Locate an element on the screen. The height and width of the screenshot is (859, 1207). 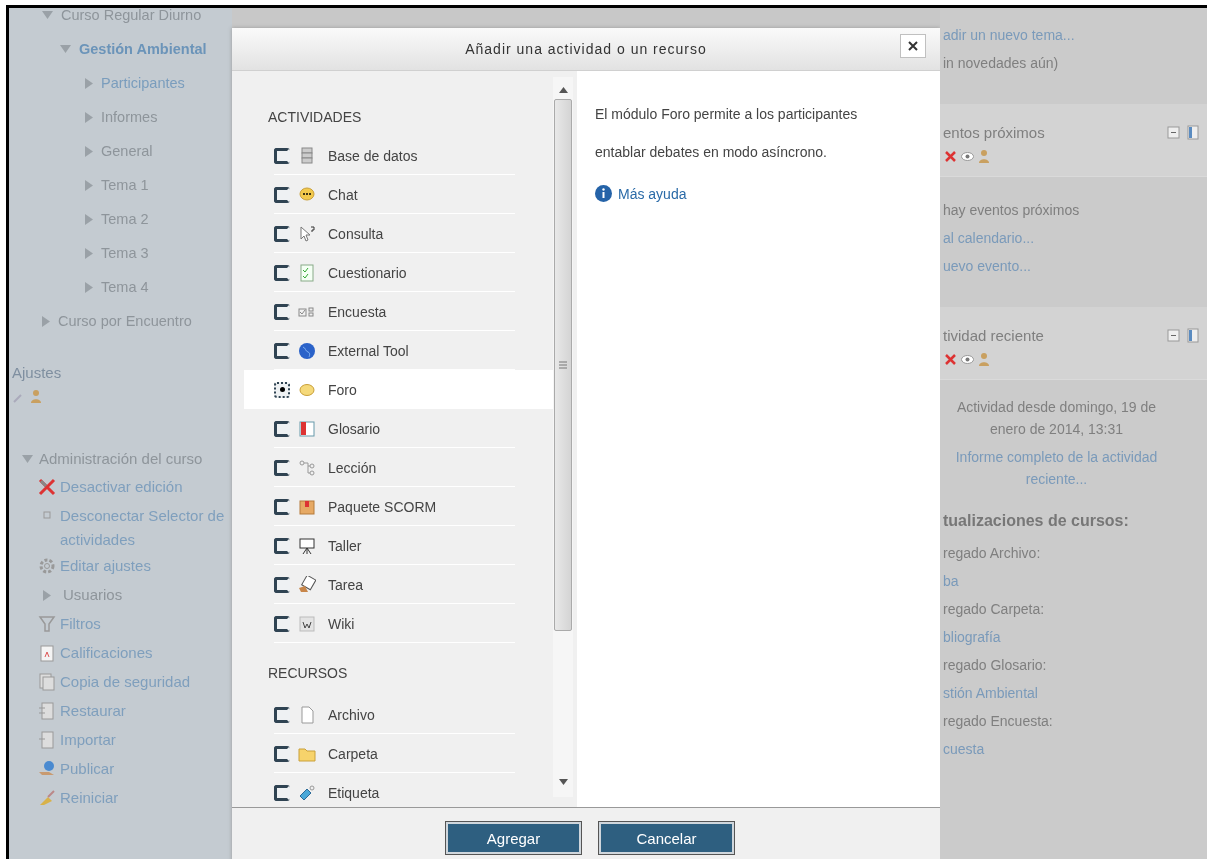
dialog-title: Añadir una actividad o un recurso is located at coordinates (586, 49).